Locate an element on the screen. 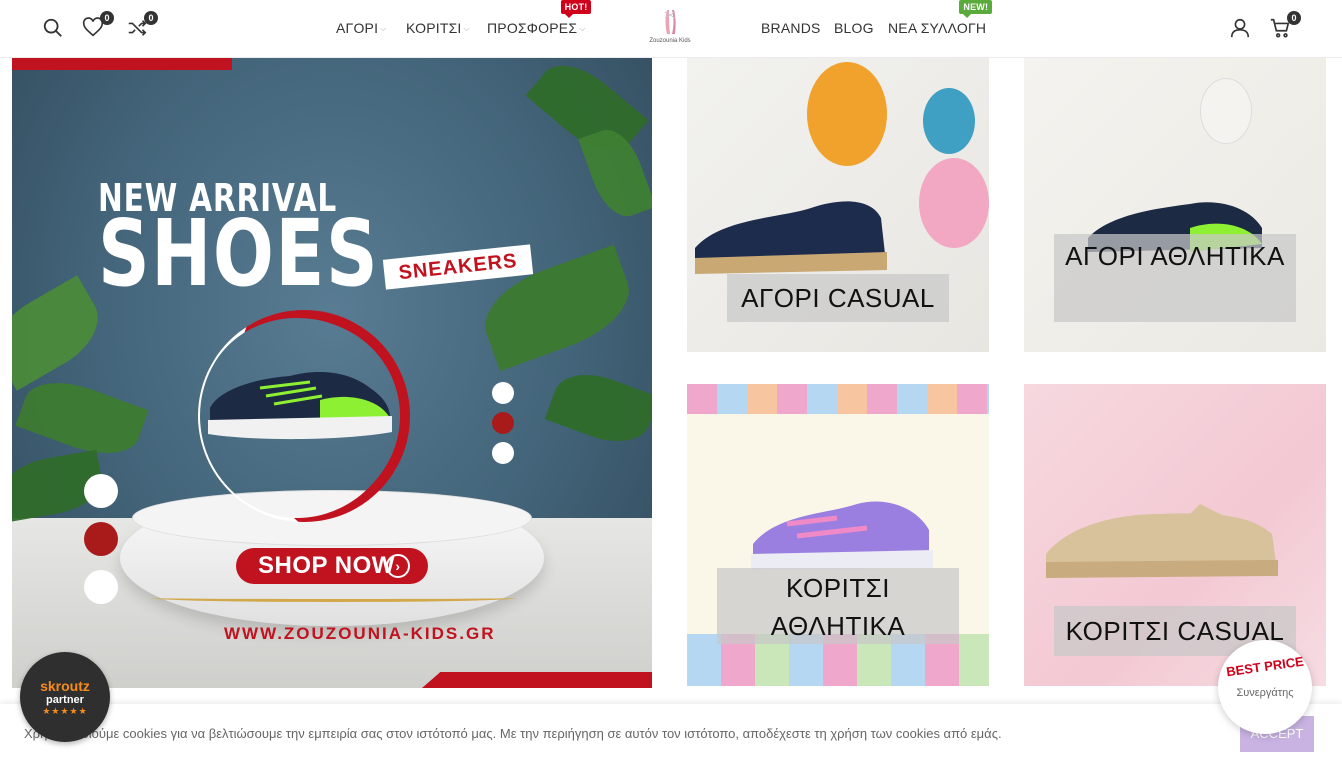 Image resolution: width=1342 pixels, height=758 pixels. category-tile-girl-casual: ΚΟΡΙΤΣΙ CASUAL is located at coordinates (1175, 535).